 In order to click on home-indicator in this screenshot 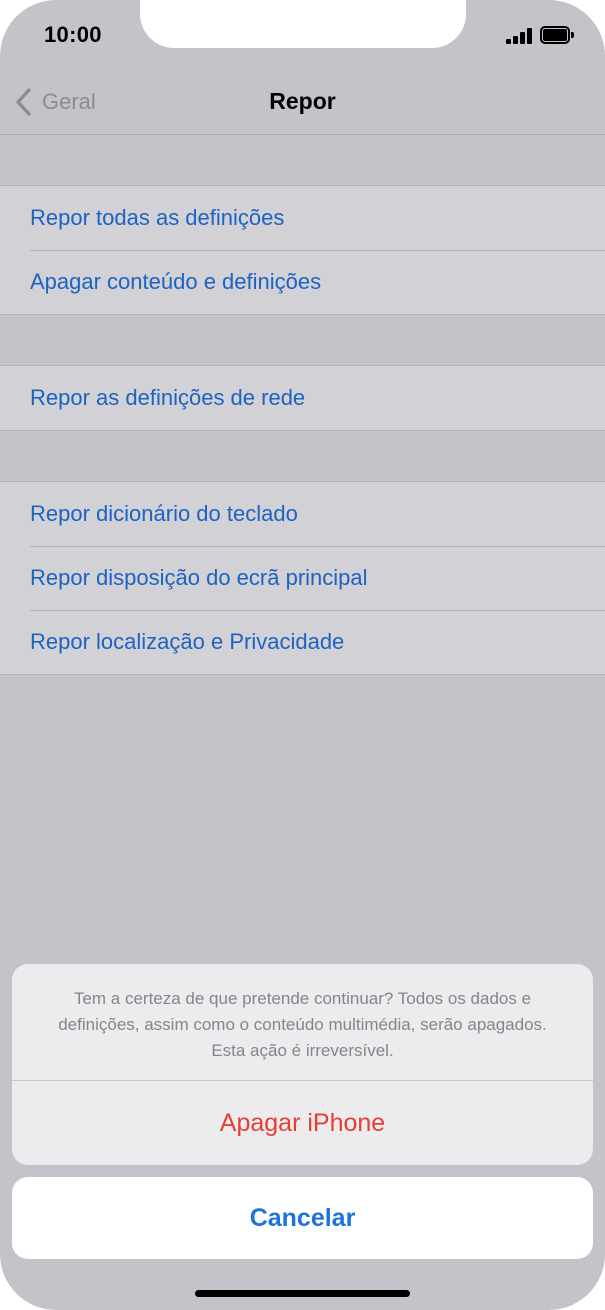, I will do `click(302, 1293)`.